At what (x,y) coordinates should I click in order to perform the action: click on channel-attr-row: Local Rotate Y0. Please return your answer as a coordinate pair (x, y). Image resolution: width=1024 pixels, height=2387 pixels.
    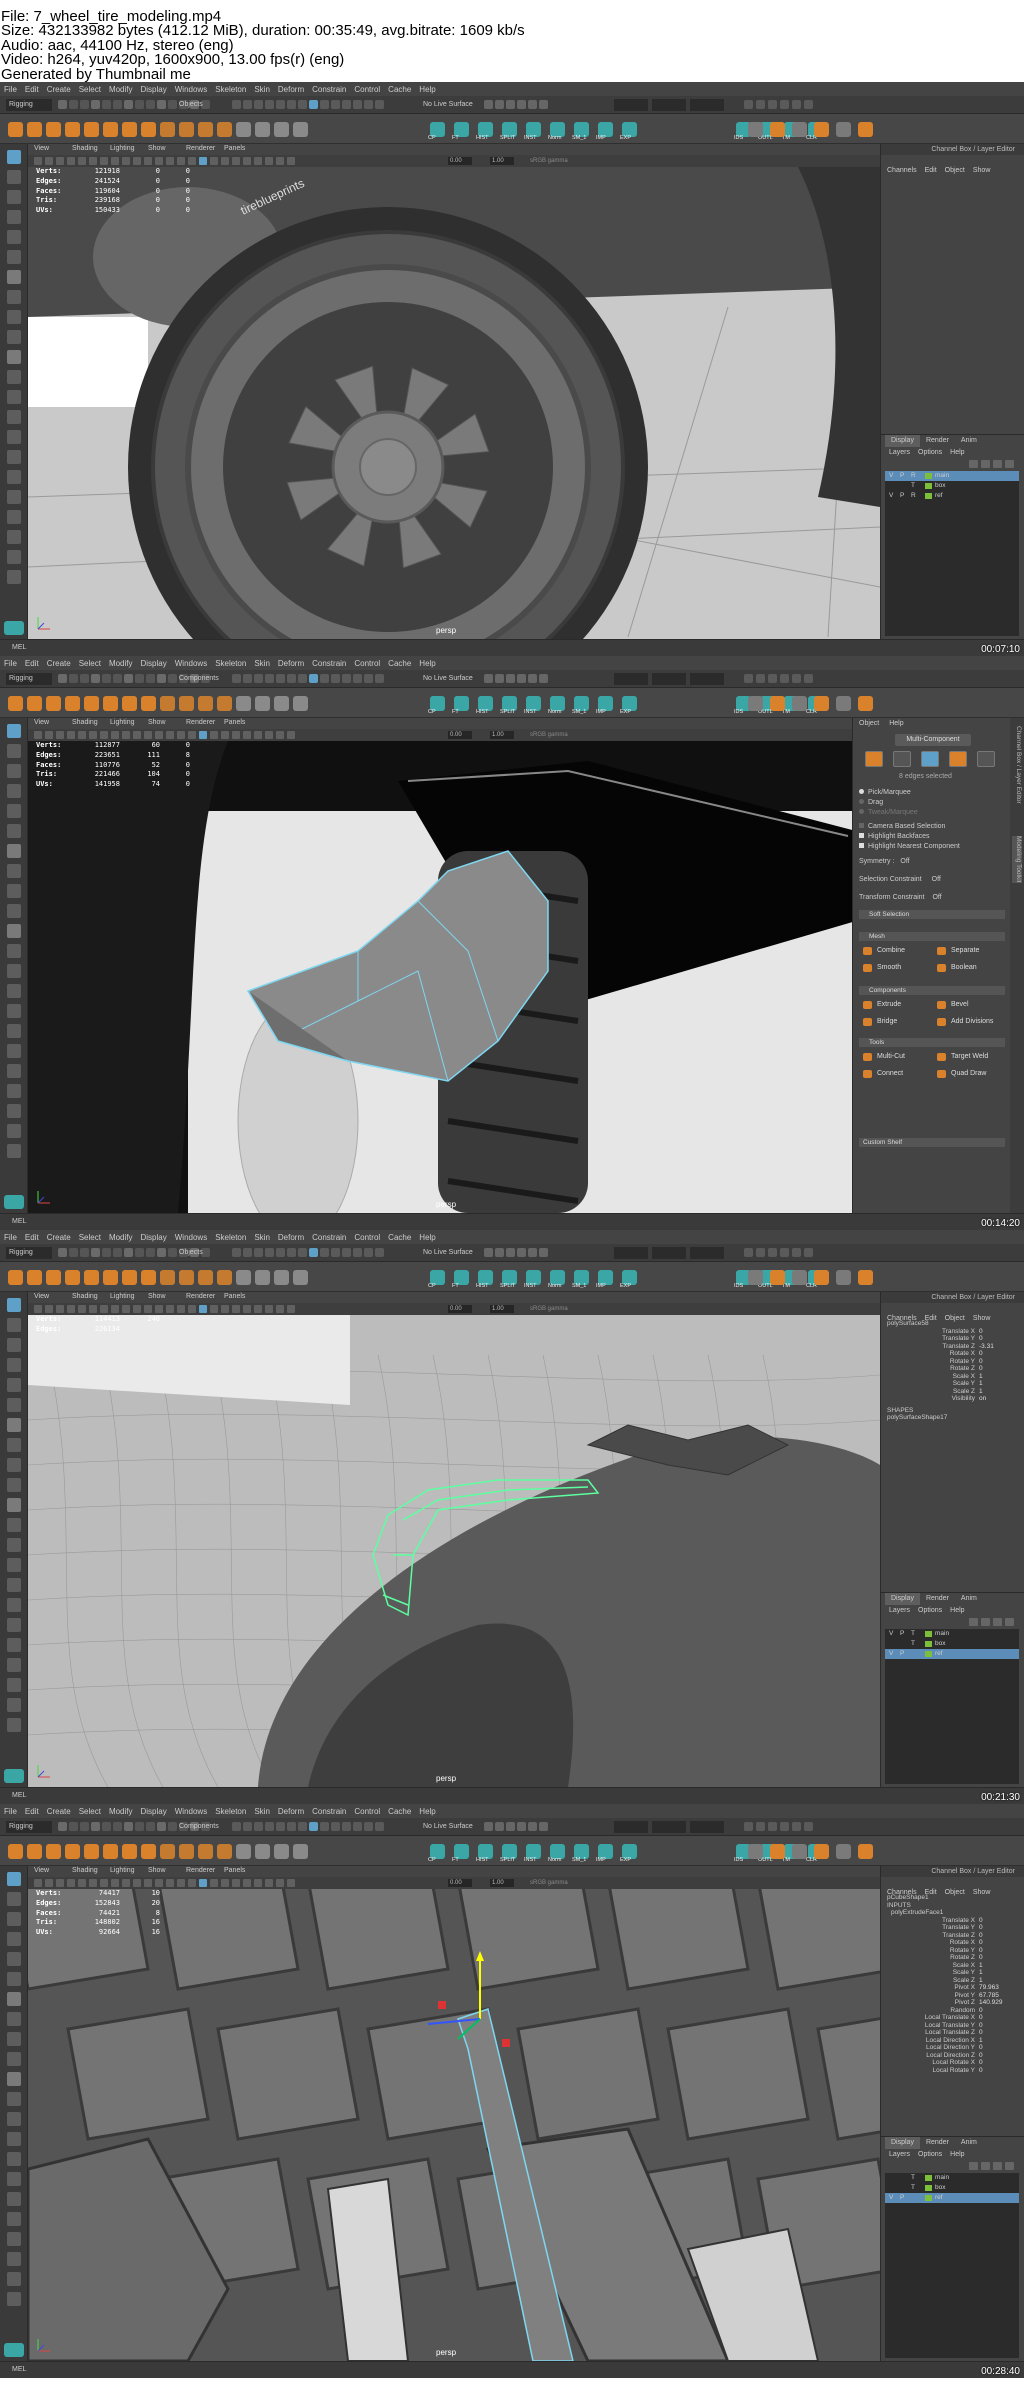
    Looking at the image, I should click on (946, 2071).